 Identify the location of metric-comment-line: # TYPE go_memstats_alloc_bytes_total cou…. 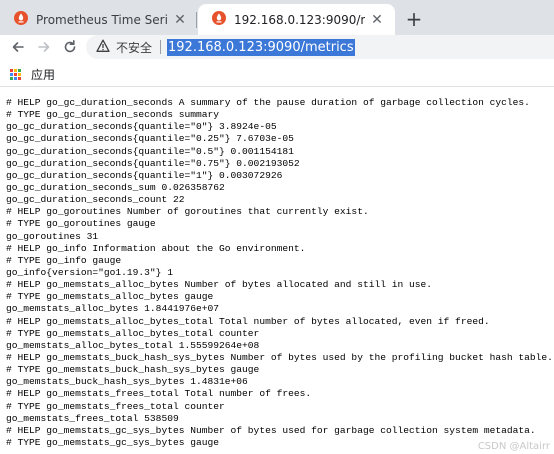
(133, 333).